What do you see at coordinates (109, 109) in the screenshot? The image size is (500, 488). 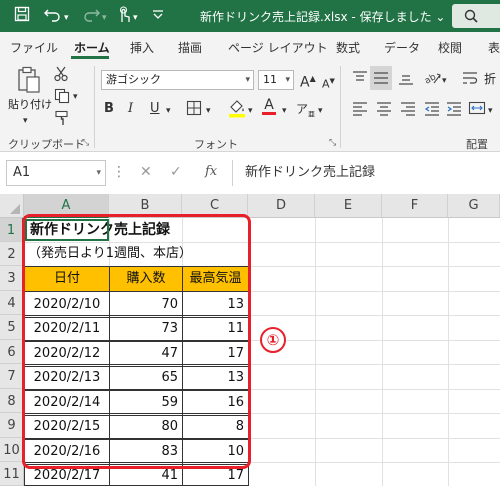 I see `bold-button: B` at bounding box center [109, 109].